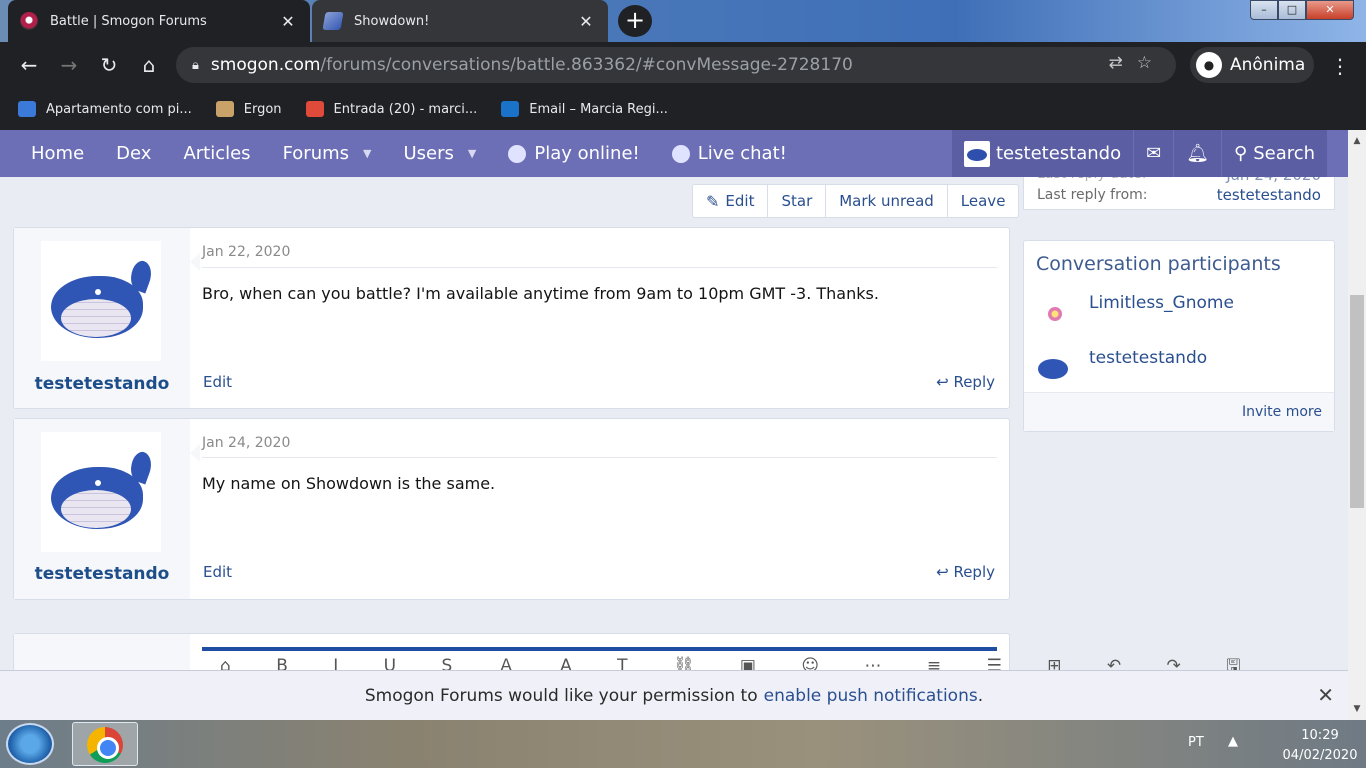 This screenshot has height=768, width=1366. Describe the element at coordinates (333, 21) in the screenshot. I see `showdown-favicon-icon` at that location.